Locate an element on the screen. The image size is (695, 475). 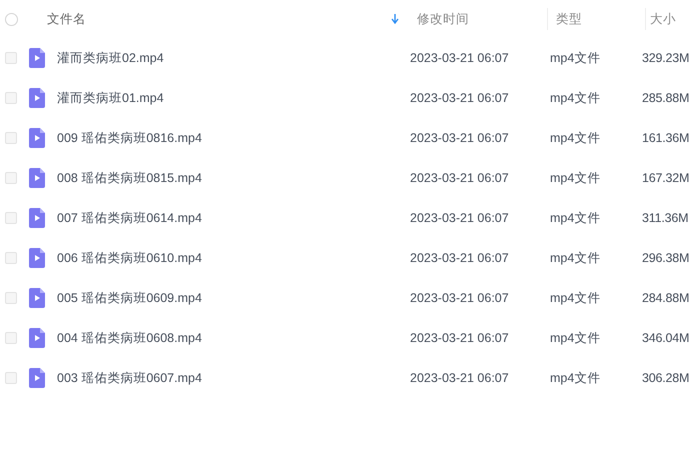
file-size: 167.32M is located at coordinates (666, 178).